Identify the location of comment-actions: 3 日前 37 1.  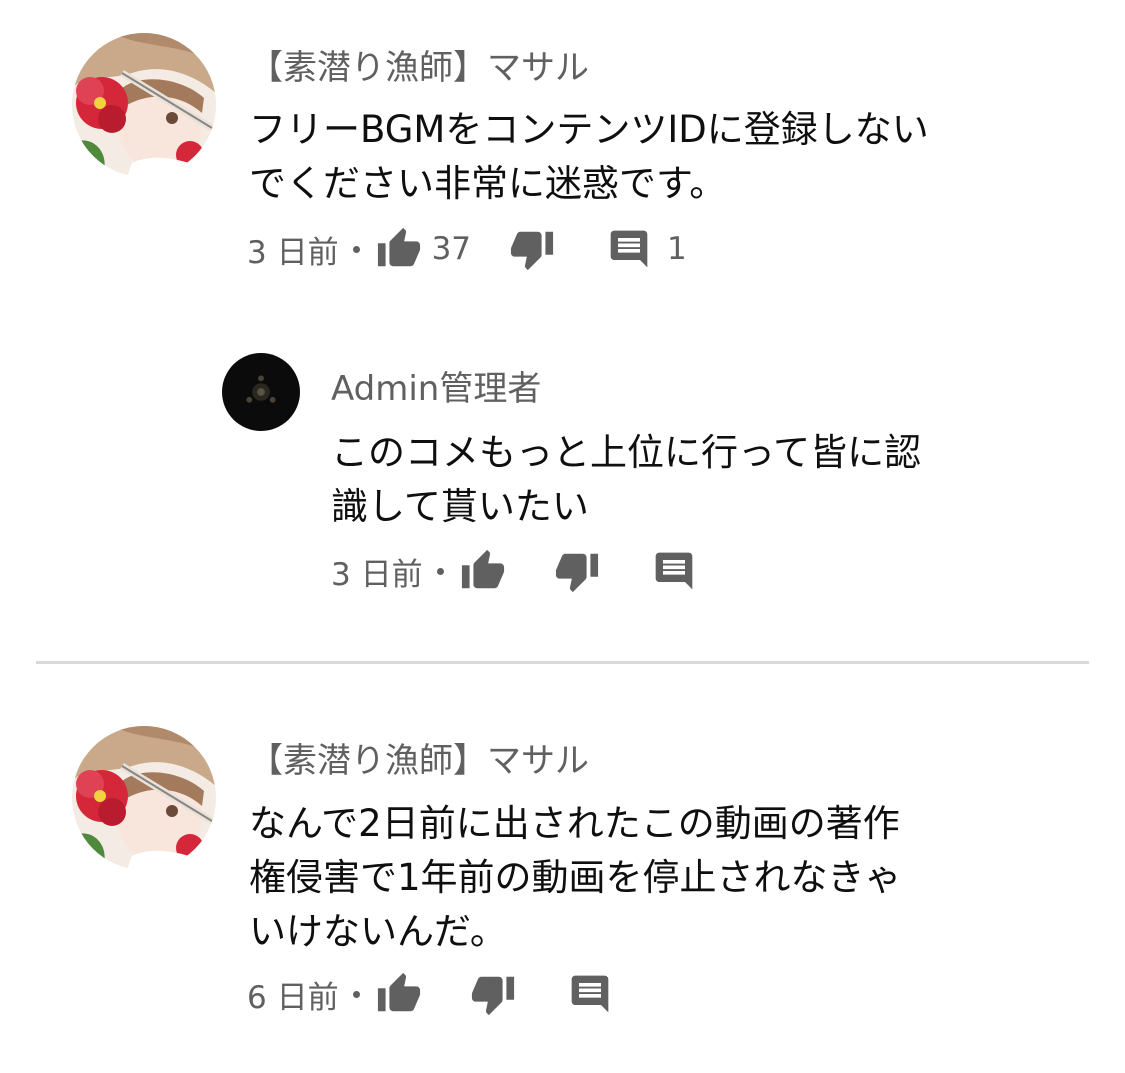
(467, 249).